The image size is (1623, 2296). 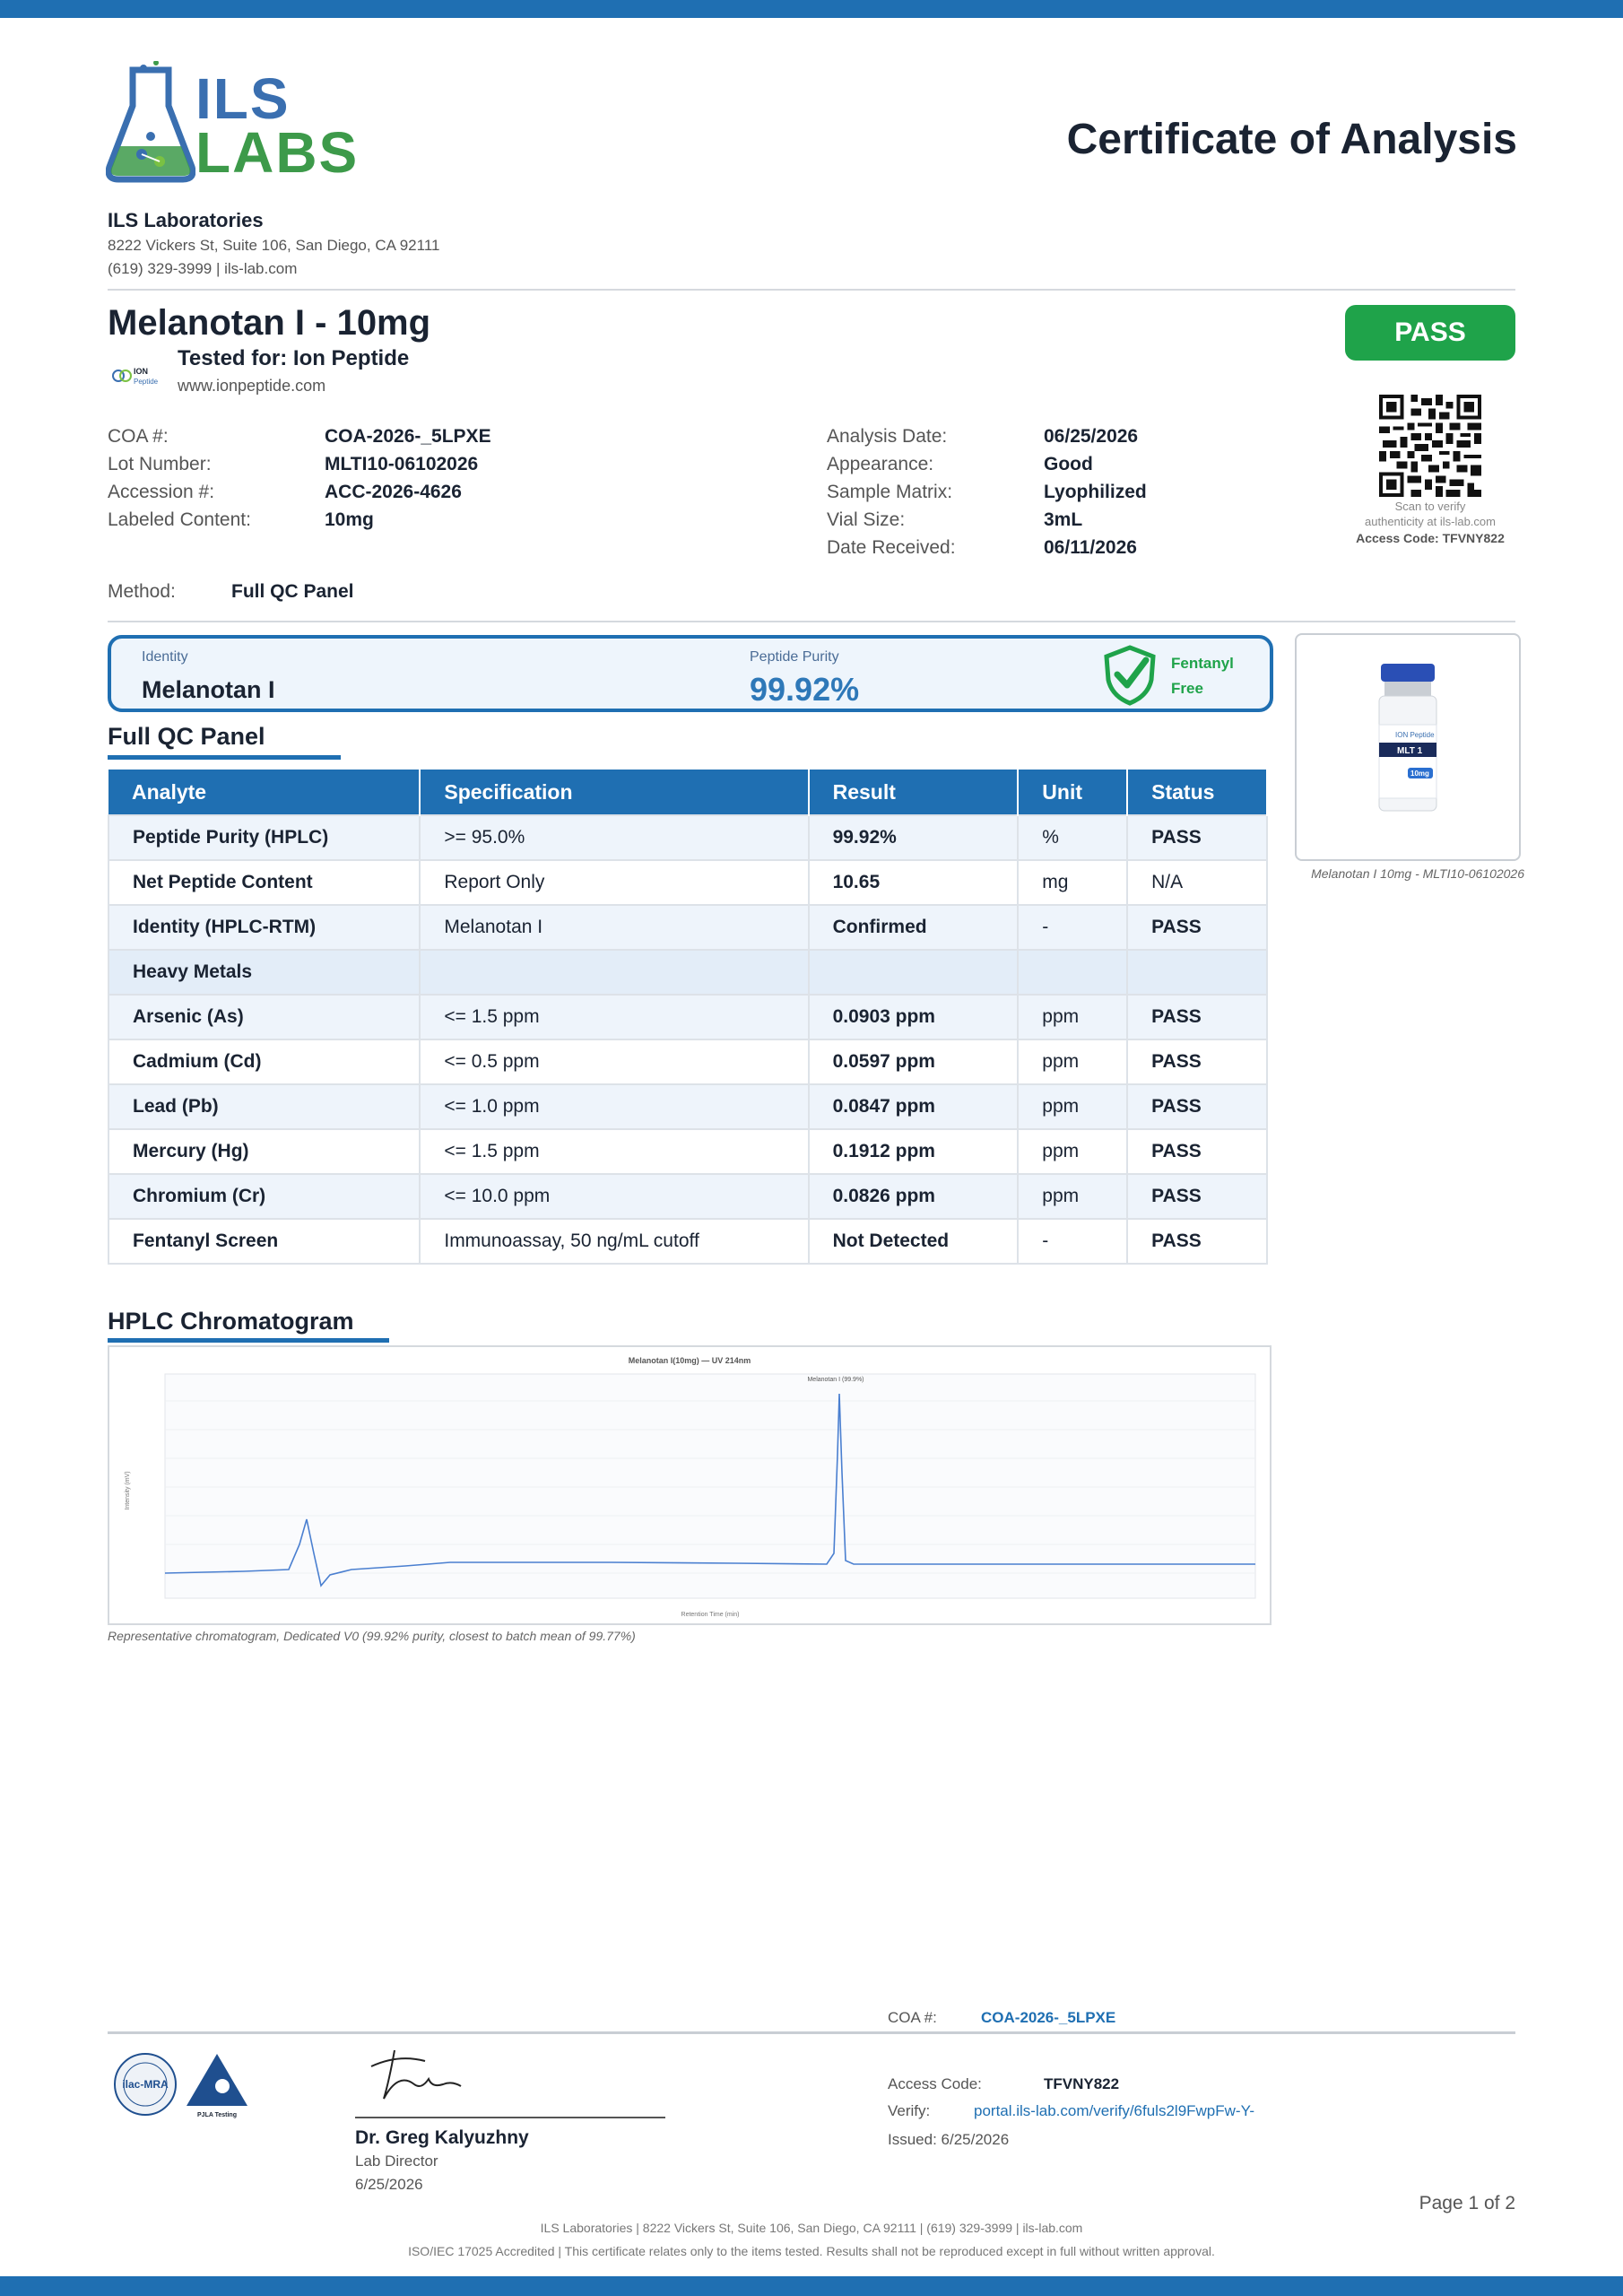 What do you see at coordinates (408, 436) in the screenshot?
I see `meta-value-coa: COA-2026-_5LPXE` at bounding box center [408, 436].